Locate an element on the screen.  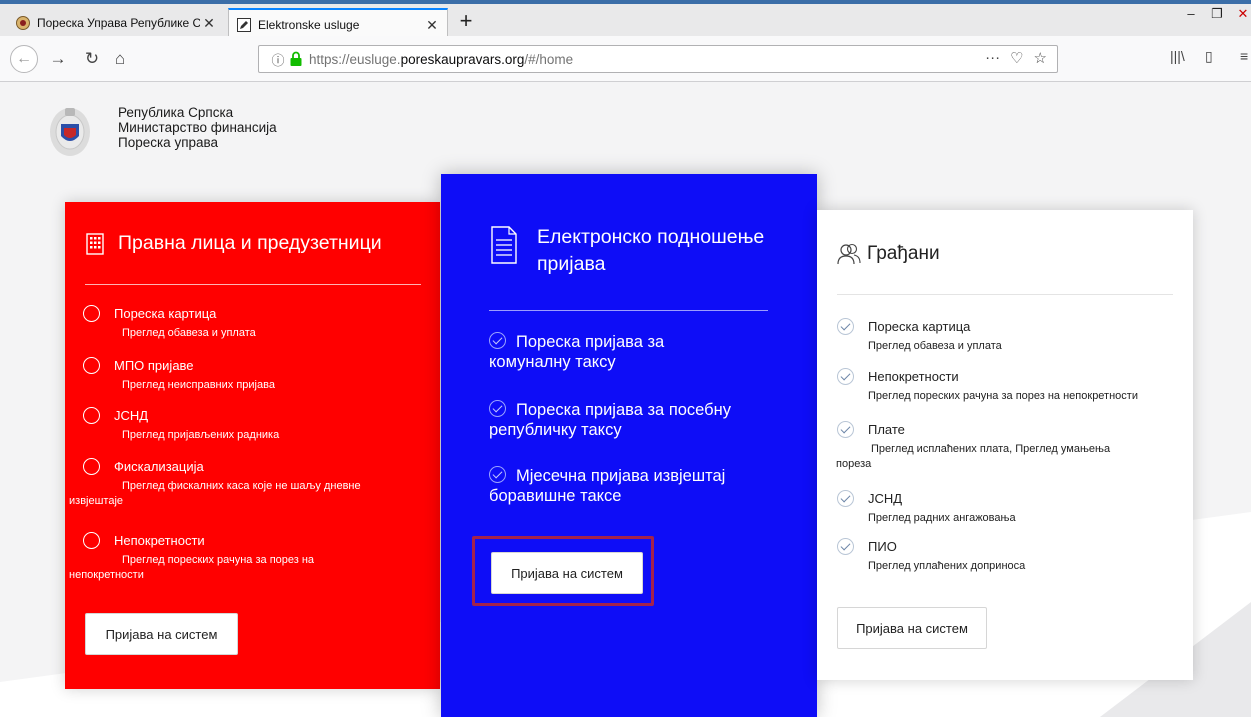
electronic-filing-header: Електронско подношење пријава is located at coordinates (634, 251).